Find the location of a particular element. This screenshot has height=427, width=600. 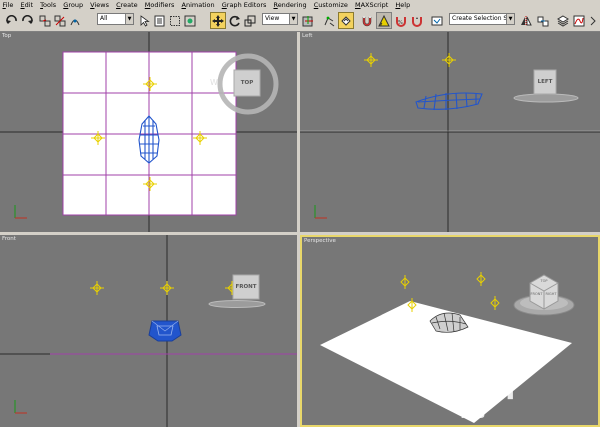

bind-to-space-warp-button is located at coordinates (75, 20).